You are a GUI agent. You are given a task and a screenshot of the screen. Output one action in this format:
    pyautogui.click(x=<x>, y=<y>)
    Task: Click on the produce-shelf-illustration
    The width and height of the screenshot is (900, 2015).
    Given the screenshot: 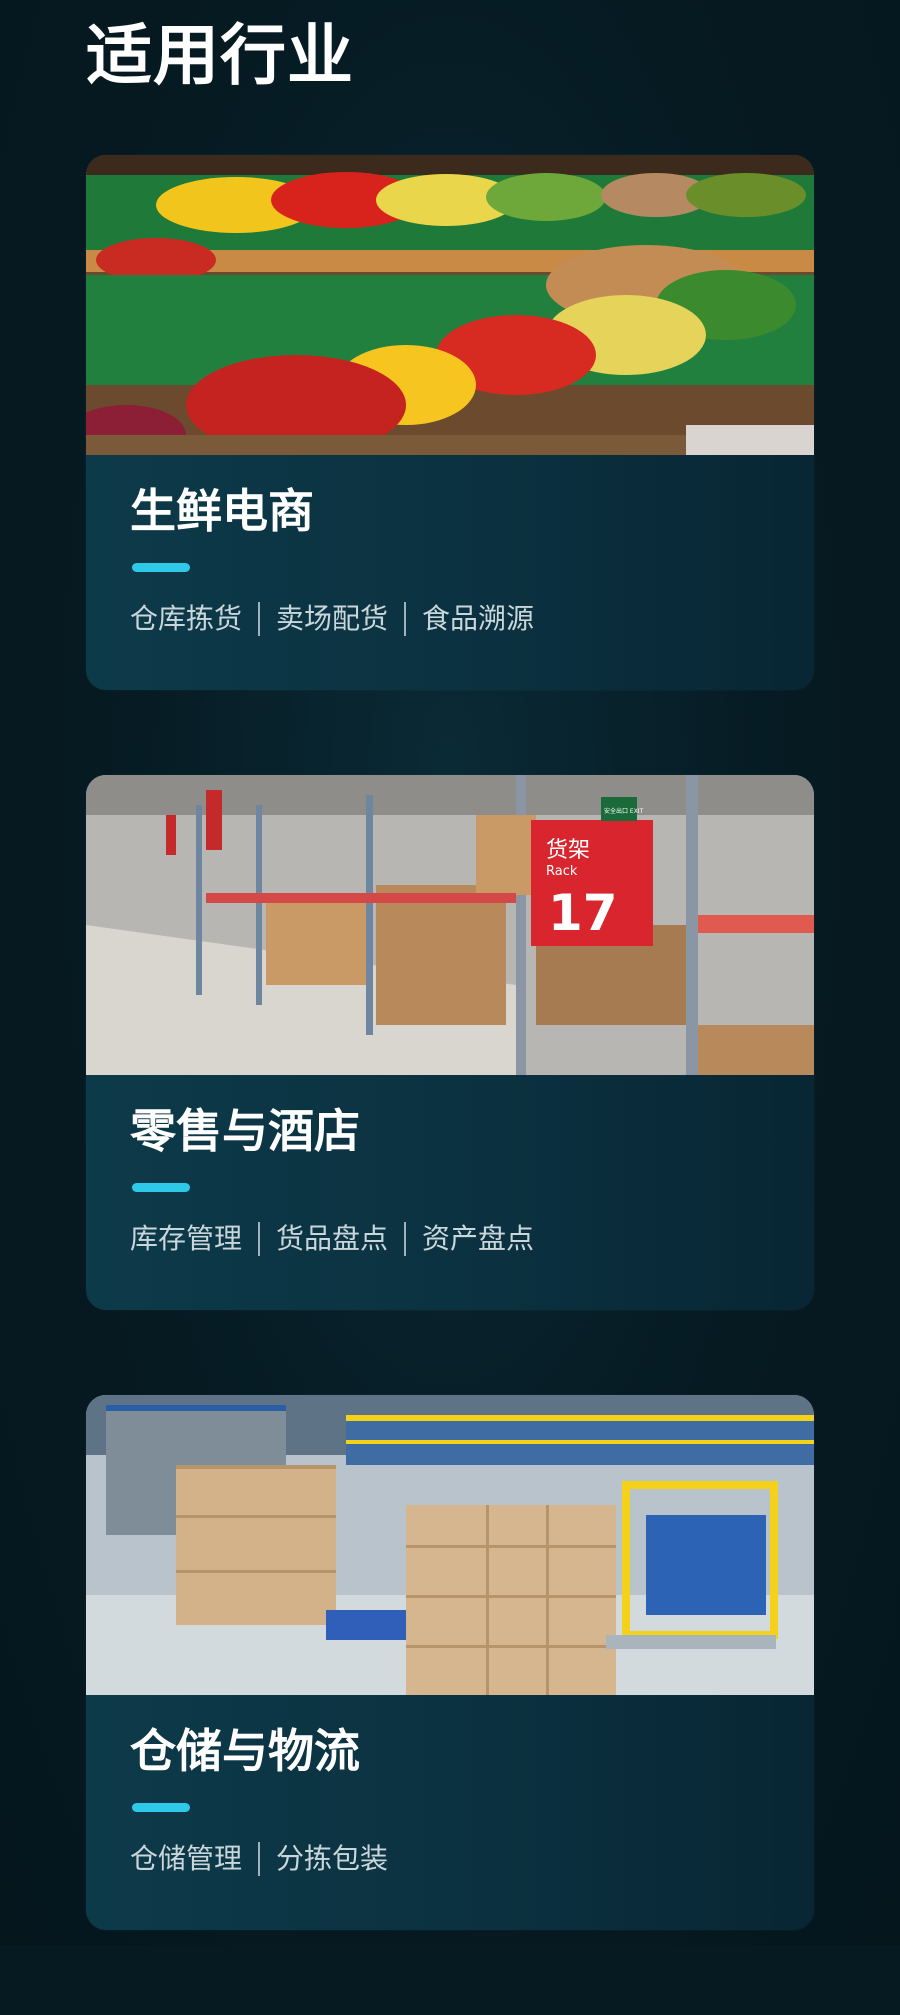 What is the action you would take?
    pyautogui.click(x=450, y=305)
    